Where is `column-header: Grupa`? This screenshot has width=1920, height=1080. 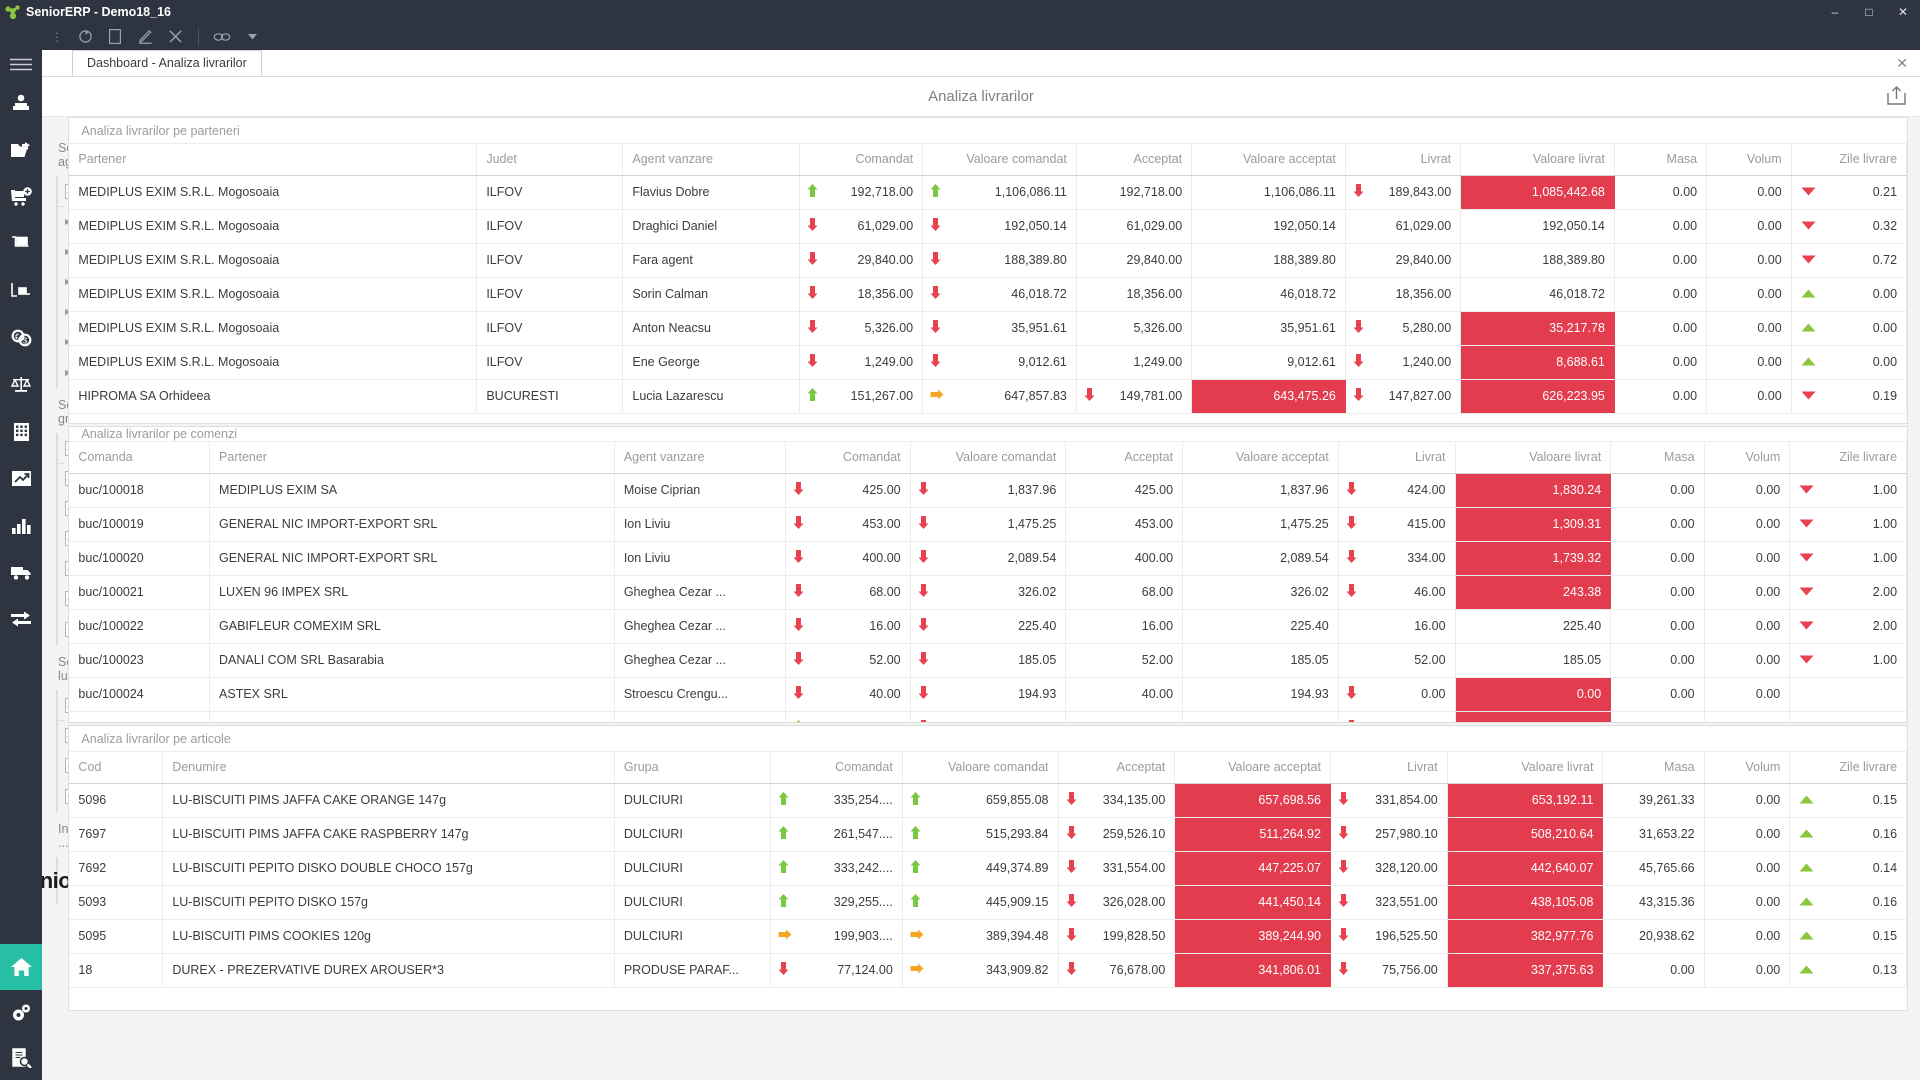 column-header: Grupa is located at coordinates (692, 768).